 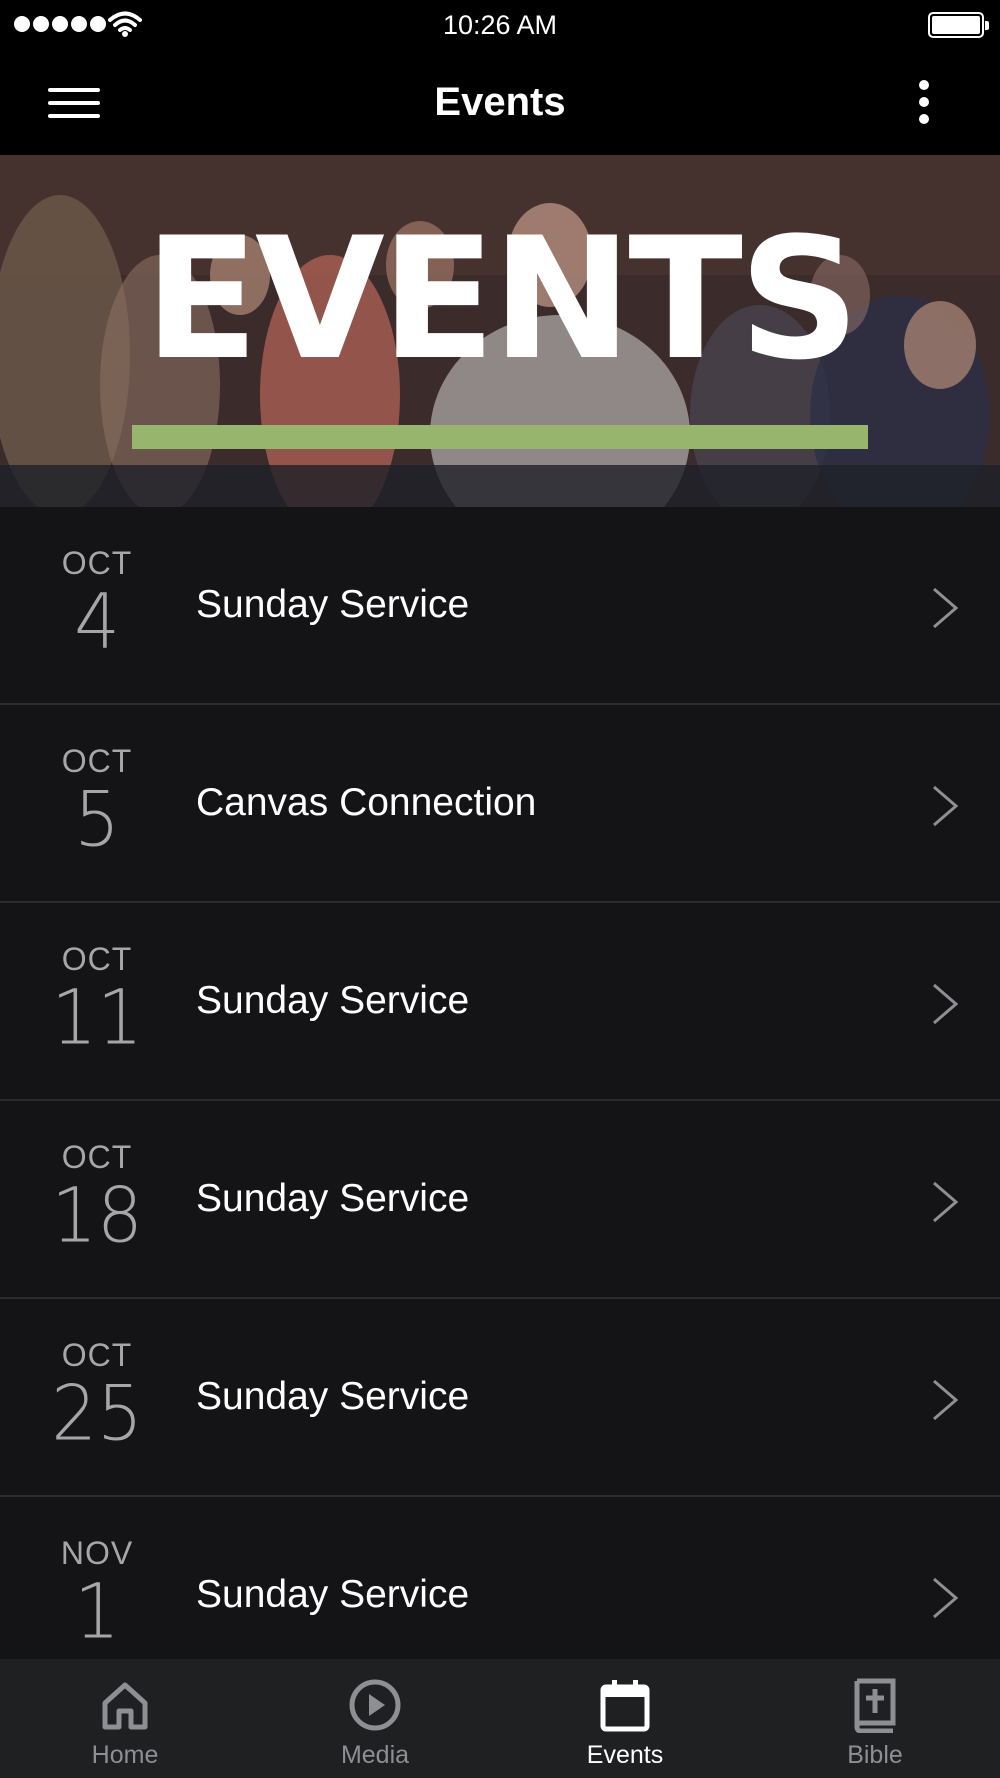 I want to click on event-day: 5, so click(x=97, y=819).